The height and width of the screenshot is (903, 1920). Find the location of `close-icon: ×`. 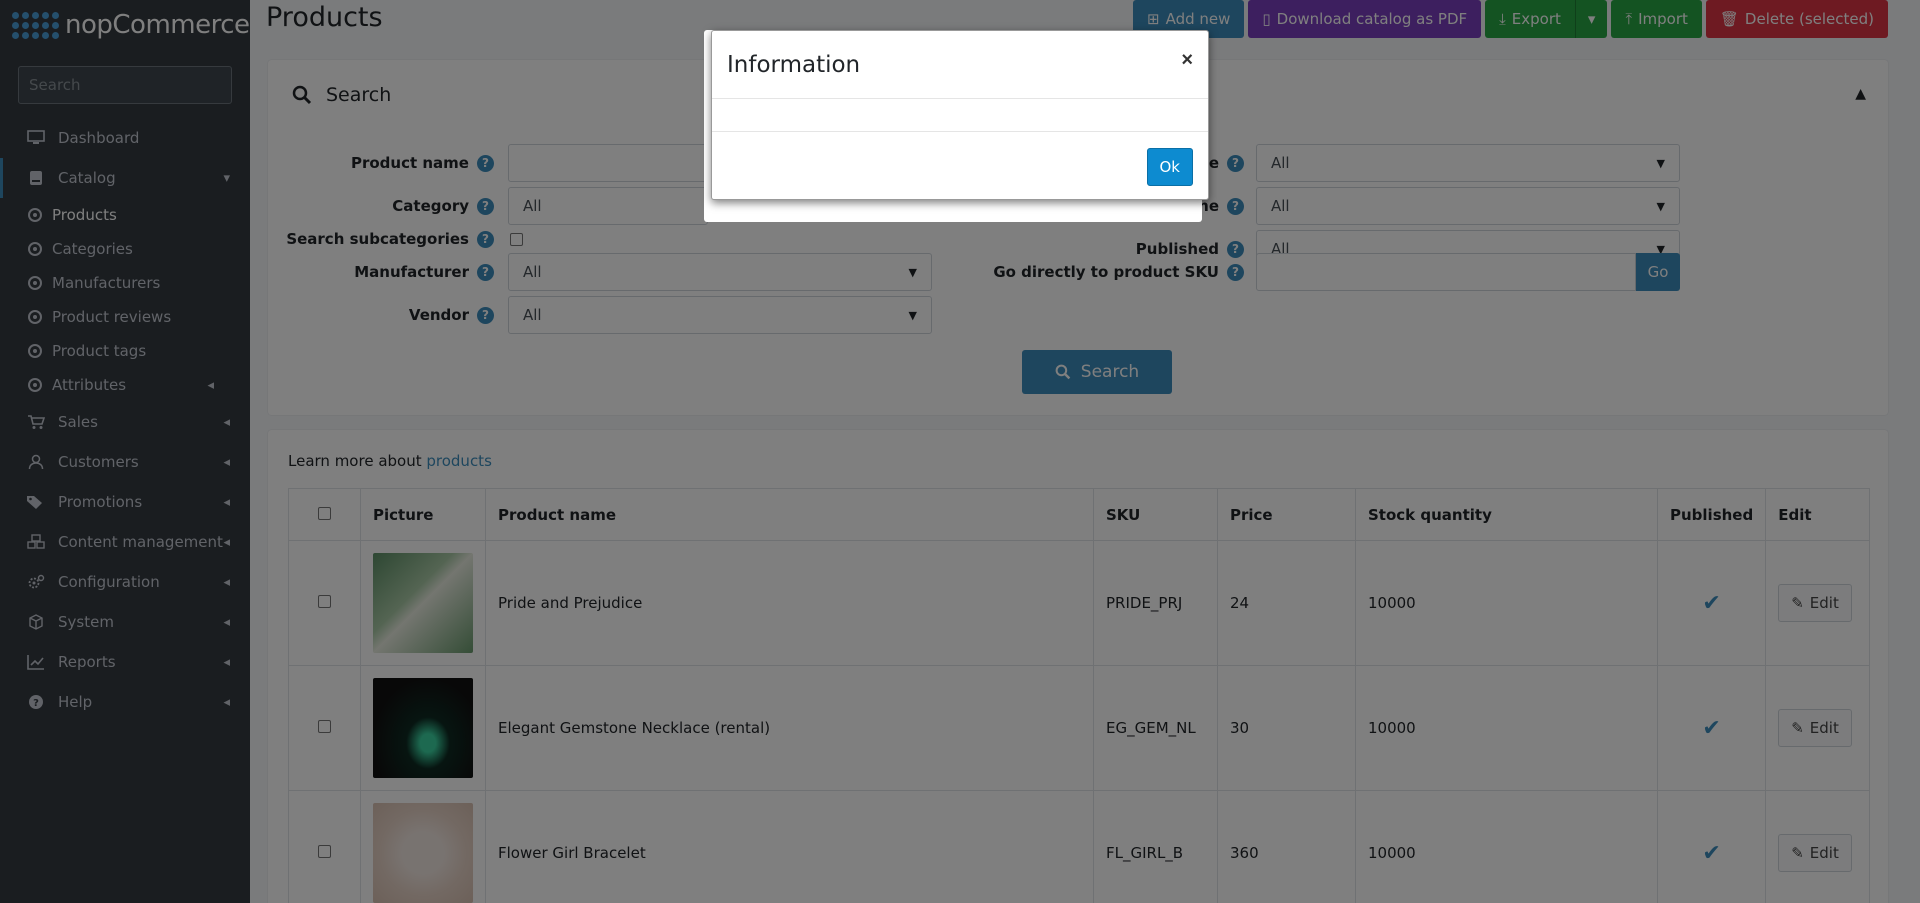

close-icon: × is located at coordinates (1187, 60).